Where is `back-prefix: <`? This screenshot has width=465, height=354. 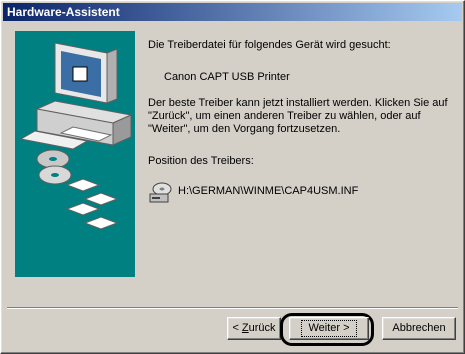
back-prefix: < is located at coordinates (237, 328).